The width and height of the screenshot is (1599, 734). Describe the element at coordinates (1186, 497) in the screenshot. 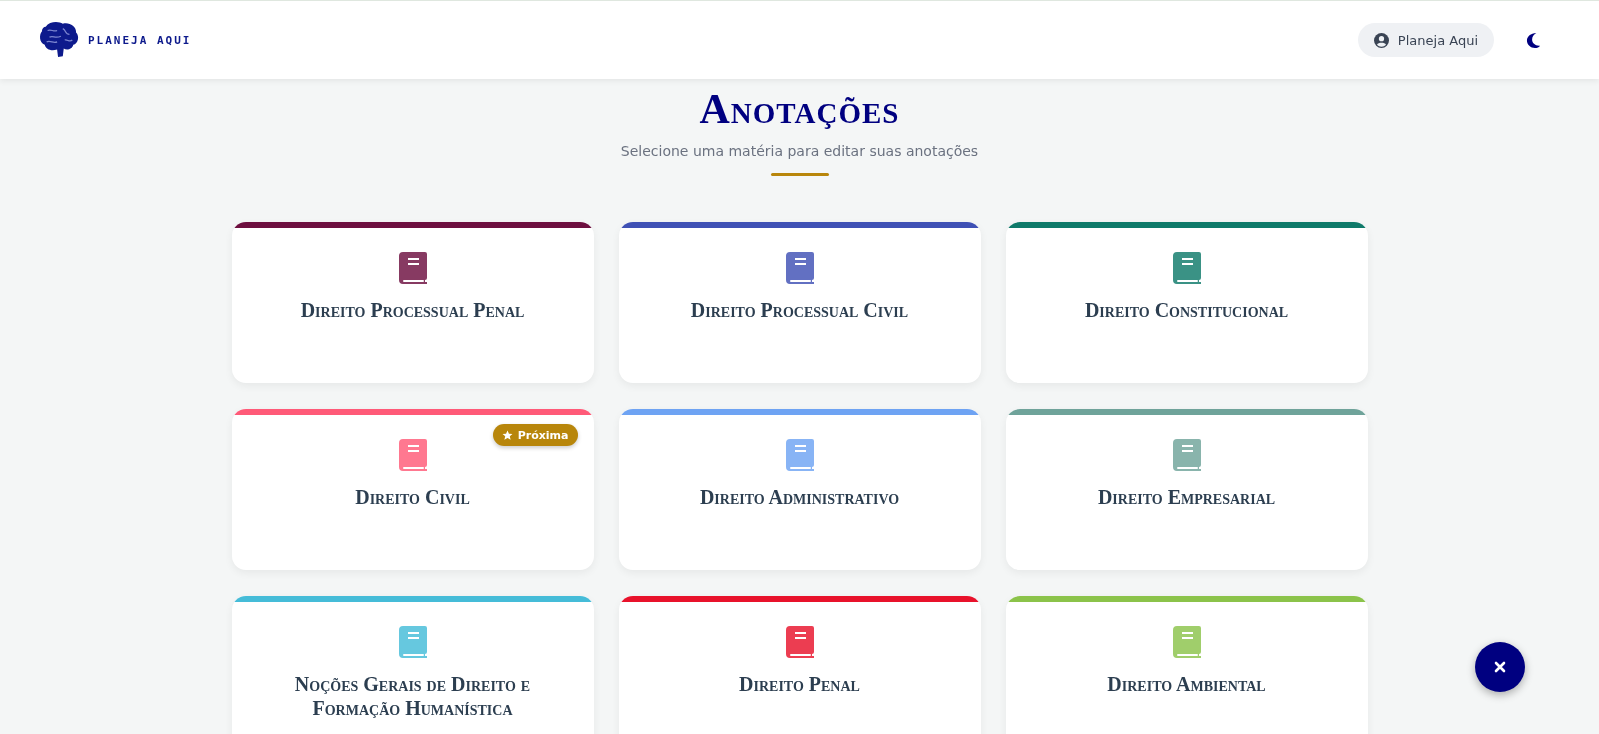

I see `subject-name: Direito Empresarial` at that location.